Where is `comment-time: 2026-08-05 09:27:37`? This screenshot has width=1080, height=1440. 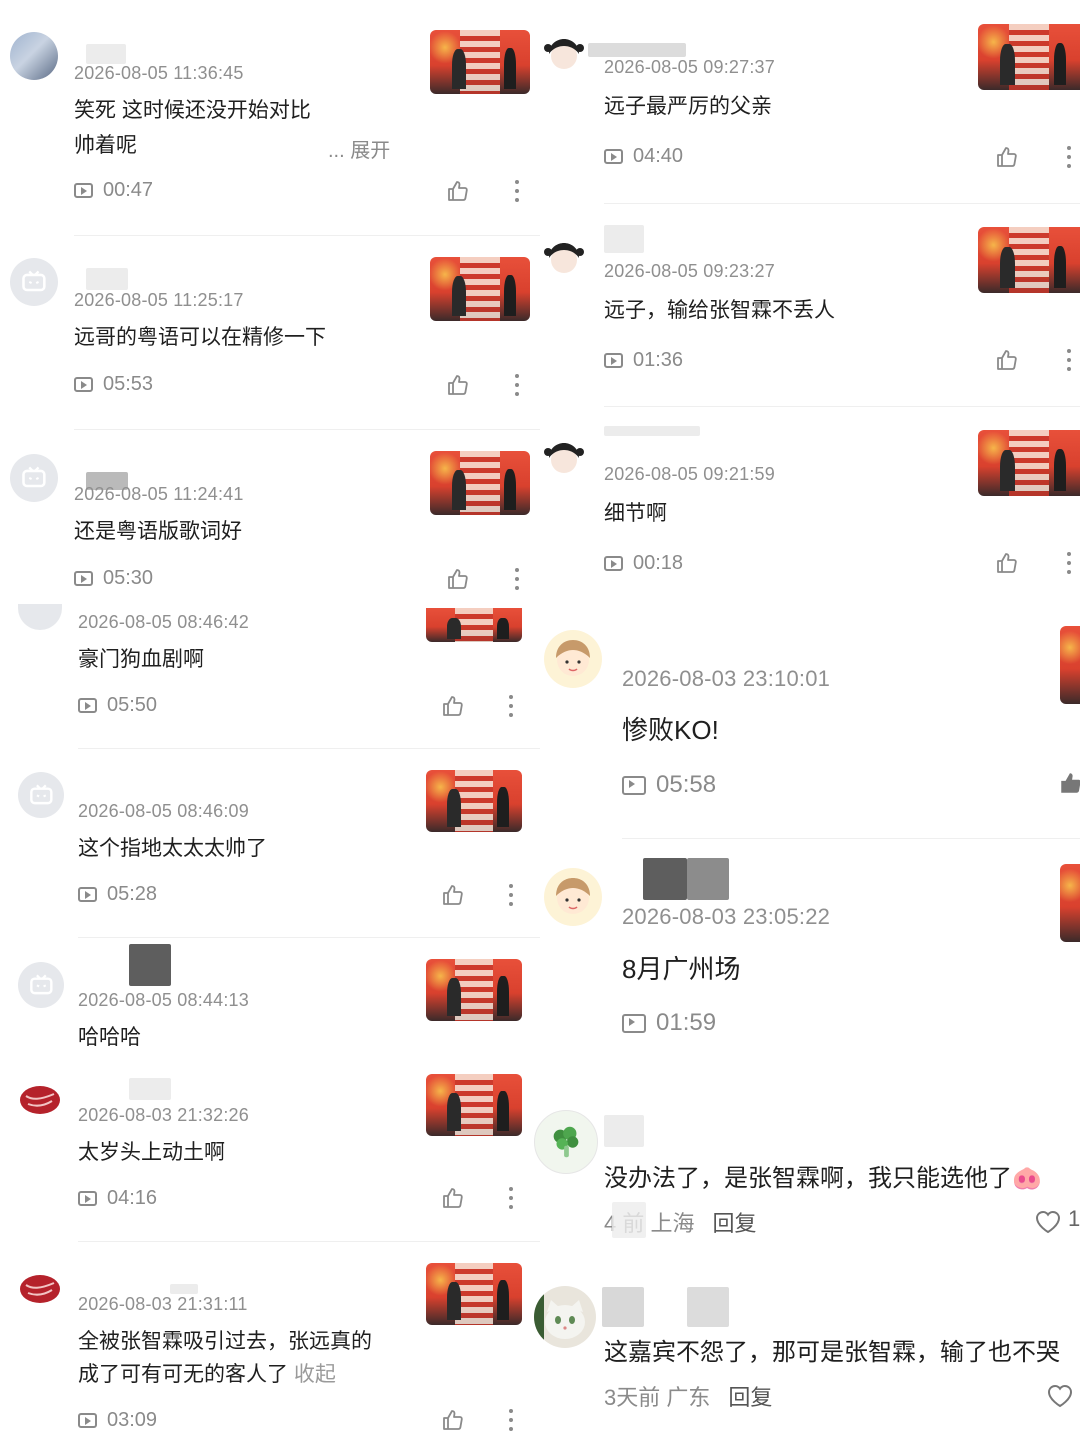 comment-time: 2026-08-05 09:27:37 is located at coordinates (689, 67).